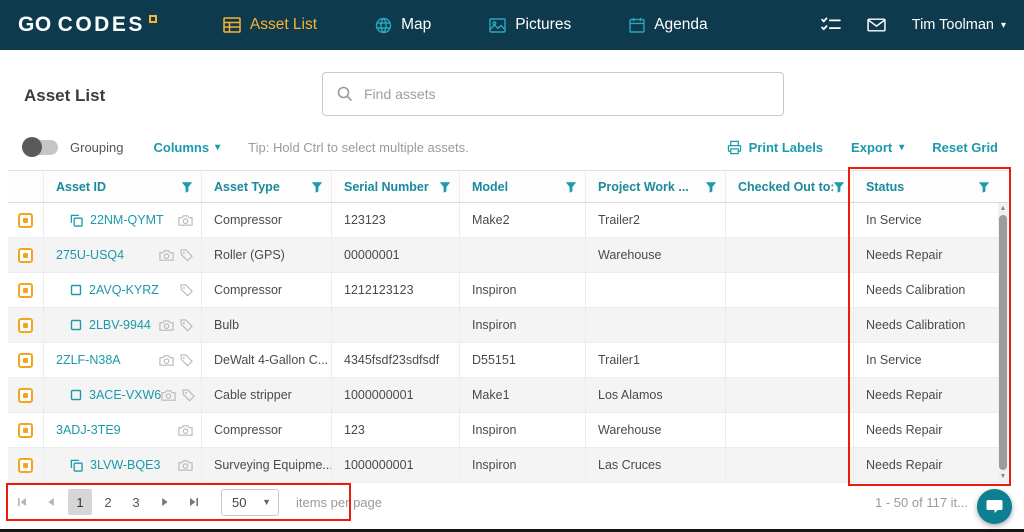  I want to click on column-header-type: Asset Type, so click(267, 186).